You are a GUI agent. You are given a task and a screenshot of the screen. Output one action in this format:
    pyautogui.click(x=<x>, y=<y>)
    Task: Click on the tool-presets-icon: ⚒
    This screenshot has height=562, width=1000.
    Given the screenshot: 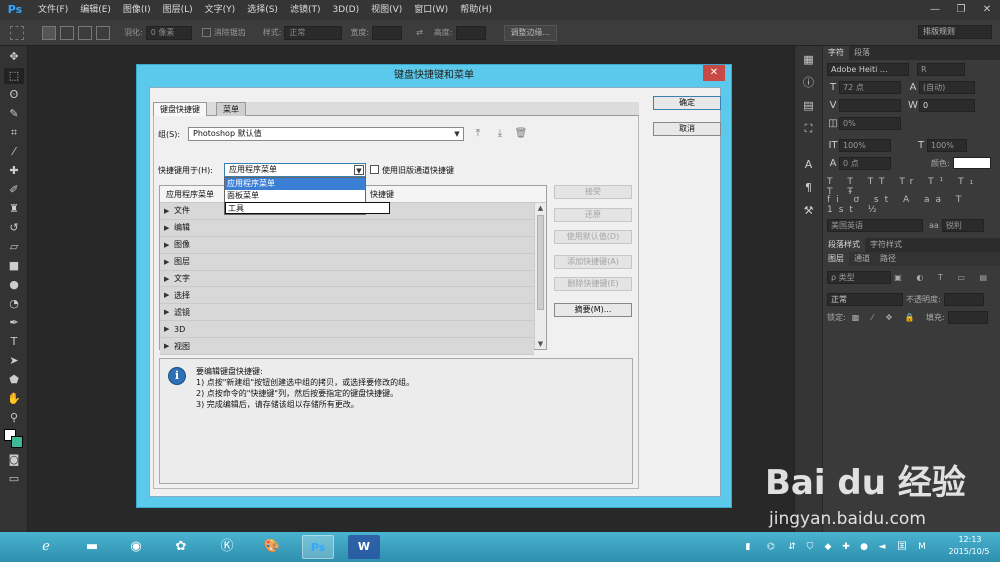 What is the action you would take?
    pyautogui.click(x=809, y=211)
    